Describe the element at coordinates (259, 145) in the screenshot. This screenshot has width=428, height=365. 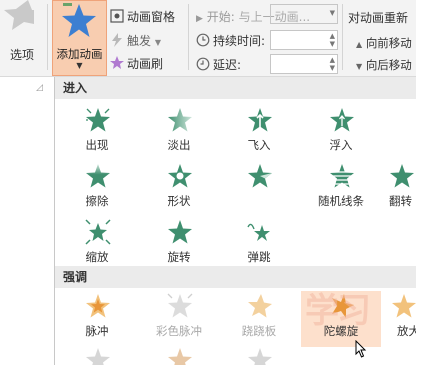
I see `gallery-item-label: 飞入` at that location.